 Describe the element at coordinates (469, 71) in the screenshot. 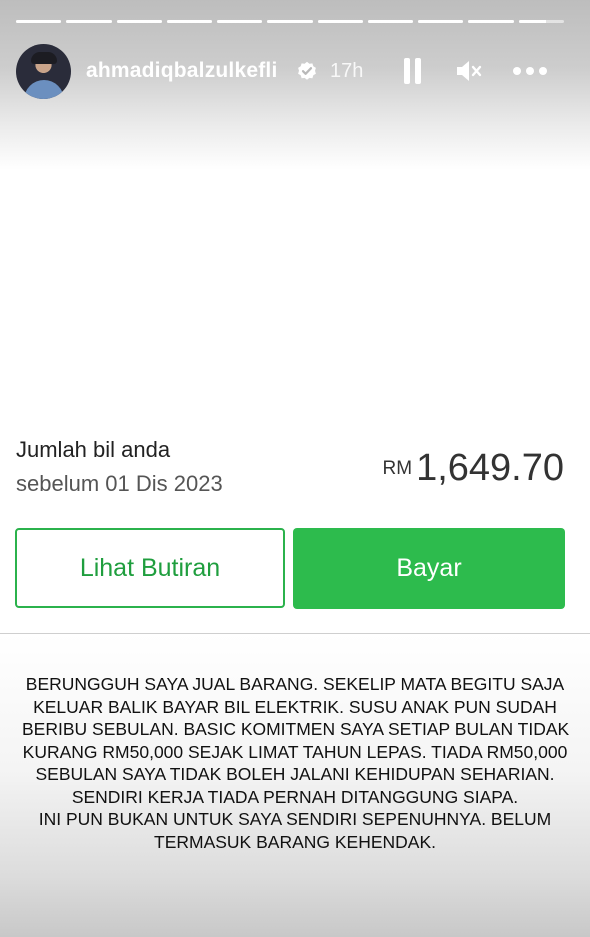

I see `mute-icon` at that location.